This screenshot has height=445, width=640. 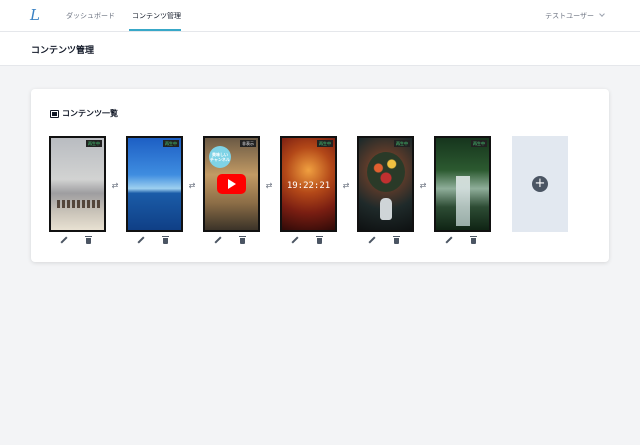 I want to click on vase-image, so click(x=386, y=209).